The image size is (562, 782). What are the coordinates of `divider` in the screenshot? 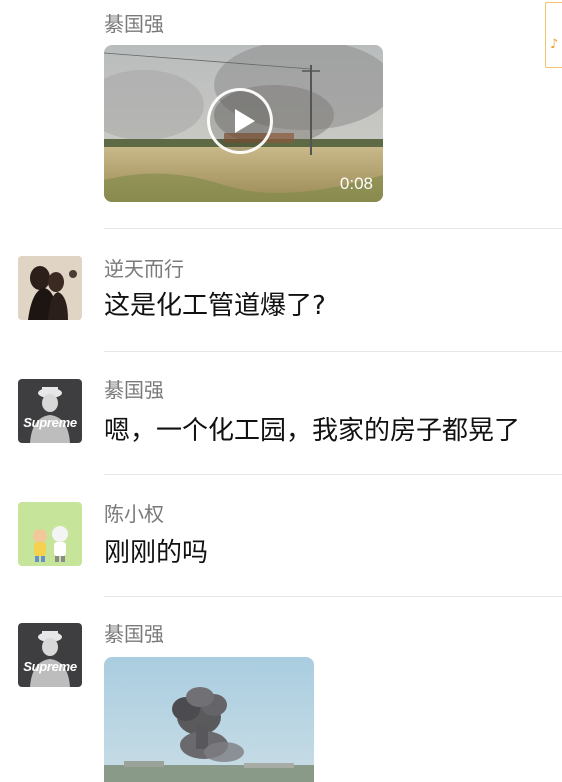 It's located at (333, 228).